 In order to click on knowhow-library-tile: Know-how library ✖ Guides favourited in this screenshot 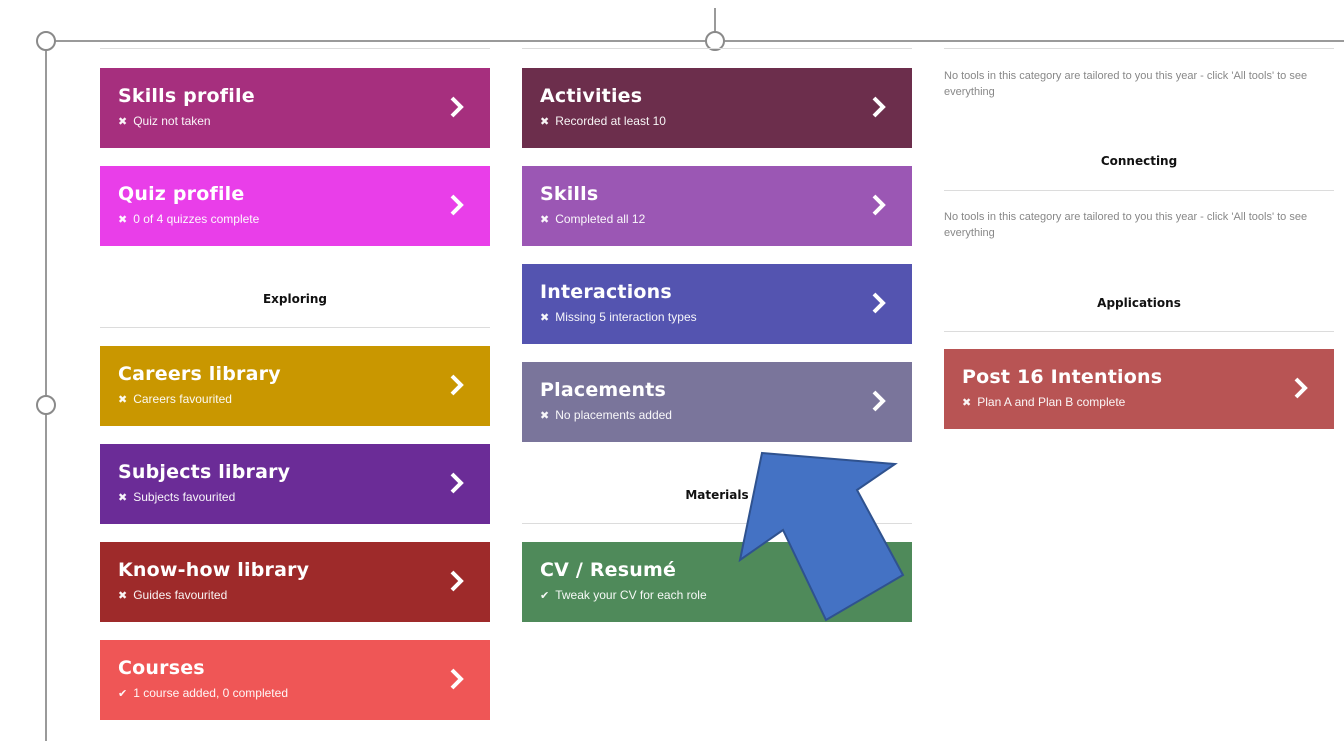, I will do `click(295, 582)`.